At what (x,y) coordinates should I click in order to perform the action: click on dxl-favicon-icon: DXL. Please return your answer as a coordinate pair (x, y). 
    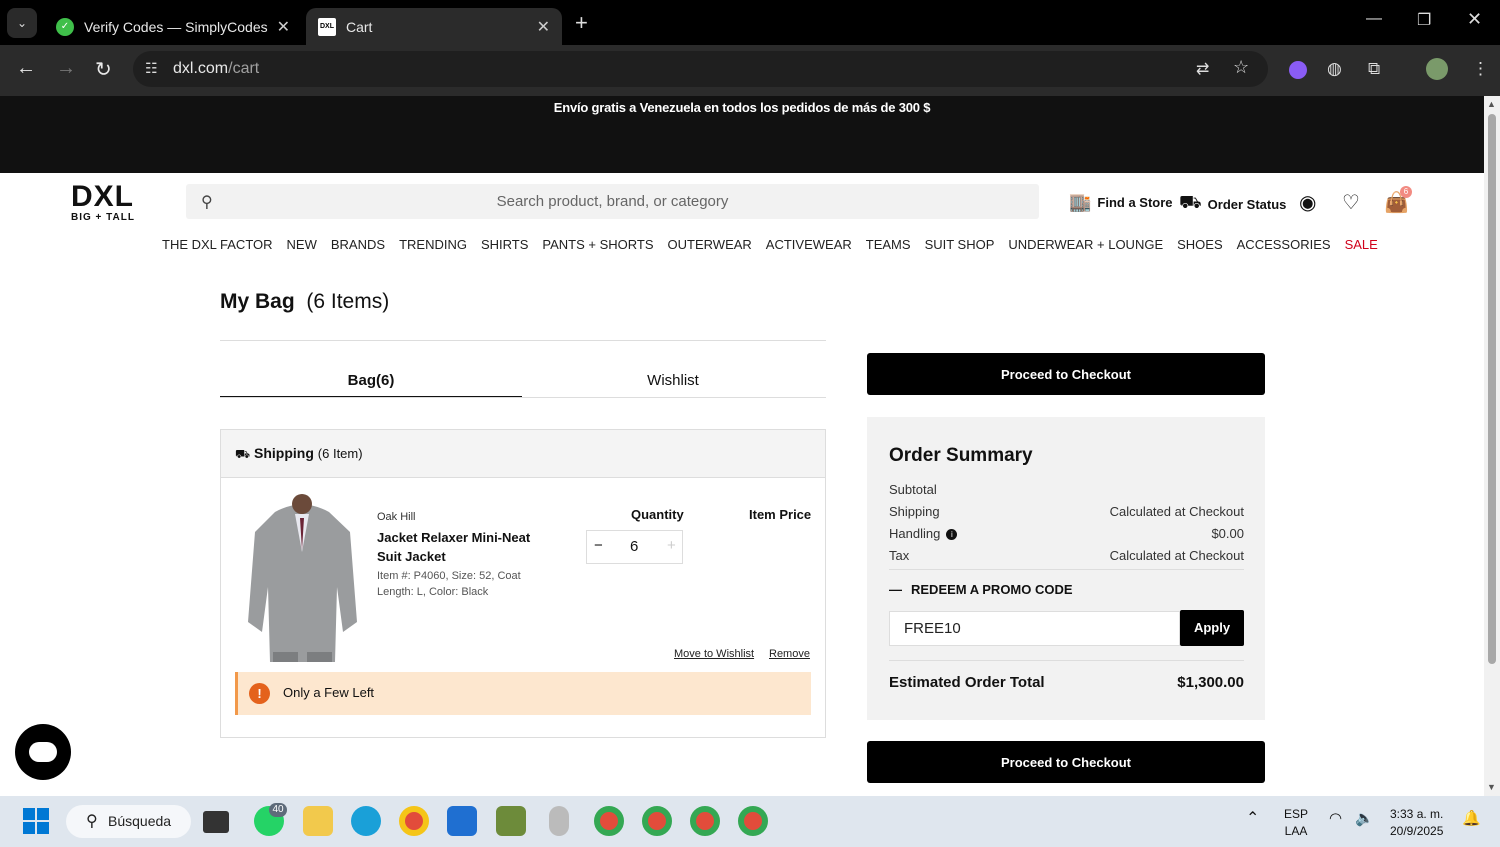
    Looking at the image, I should click on (327, 26).